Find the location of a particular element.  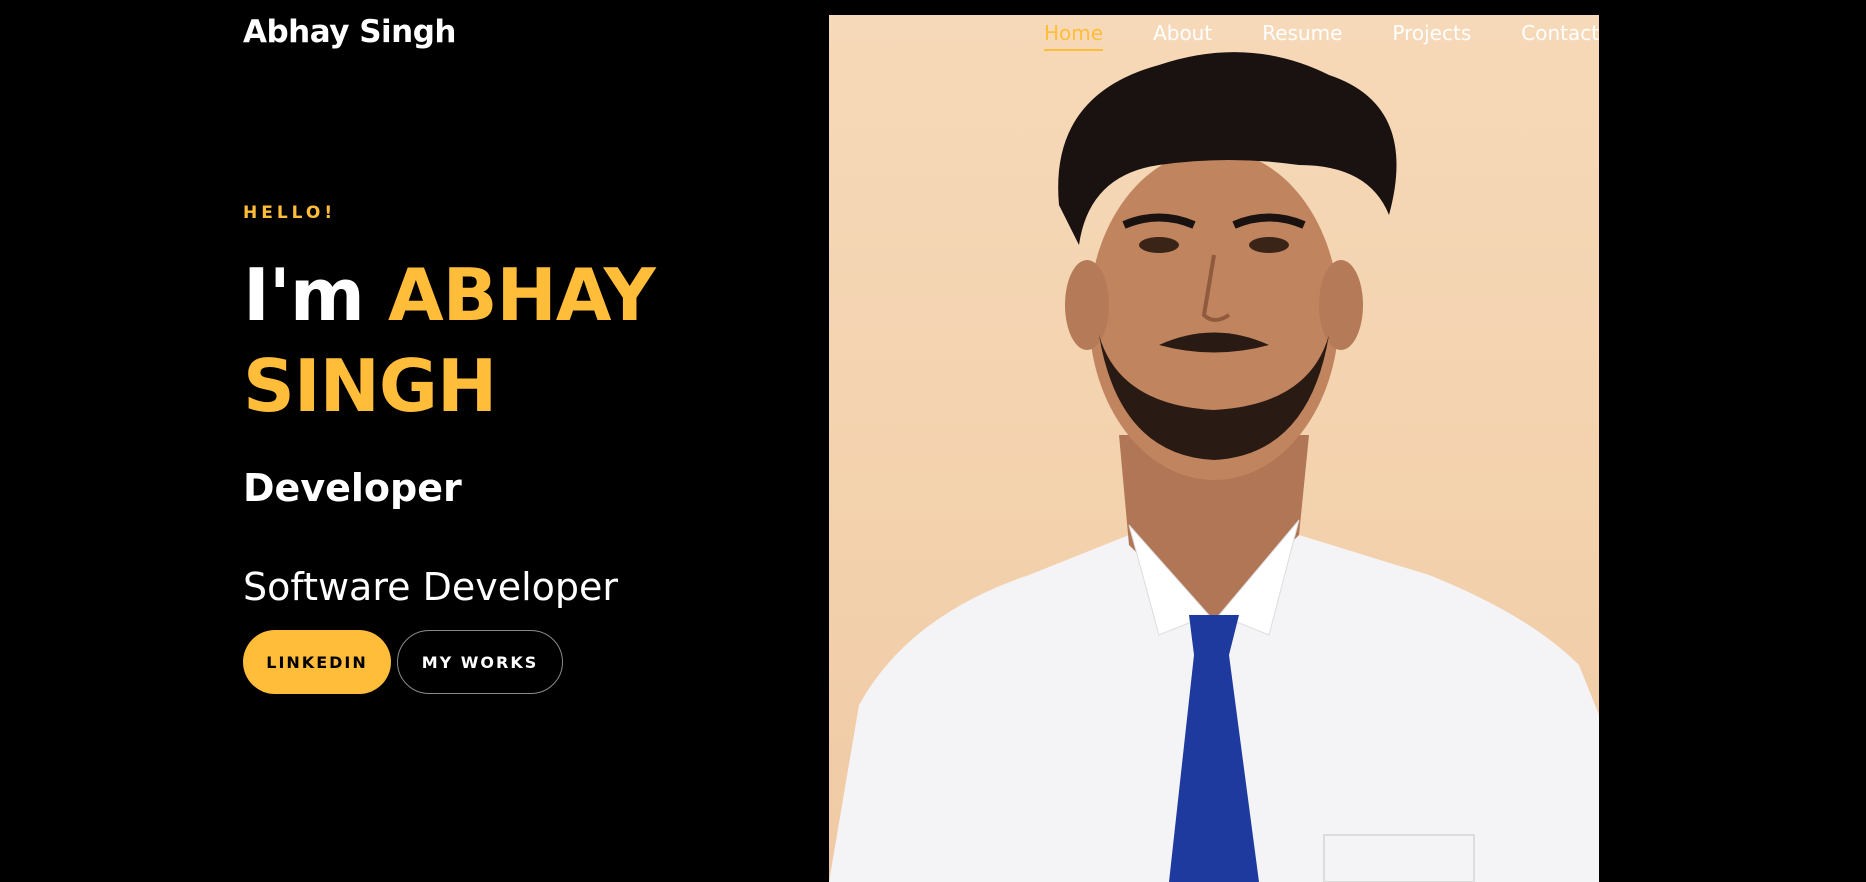

brand-logo: Abhay Singh is located at coordinates (350, 32).